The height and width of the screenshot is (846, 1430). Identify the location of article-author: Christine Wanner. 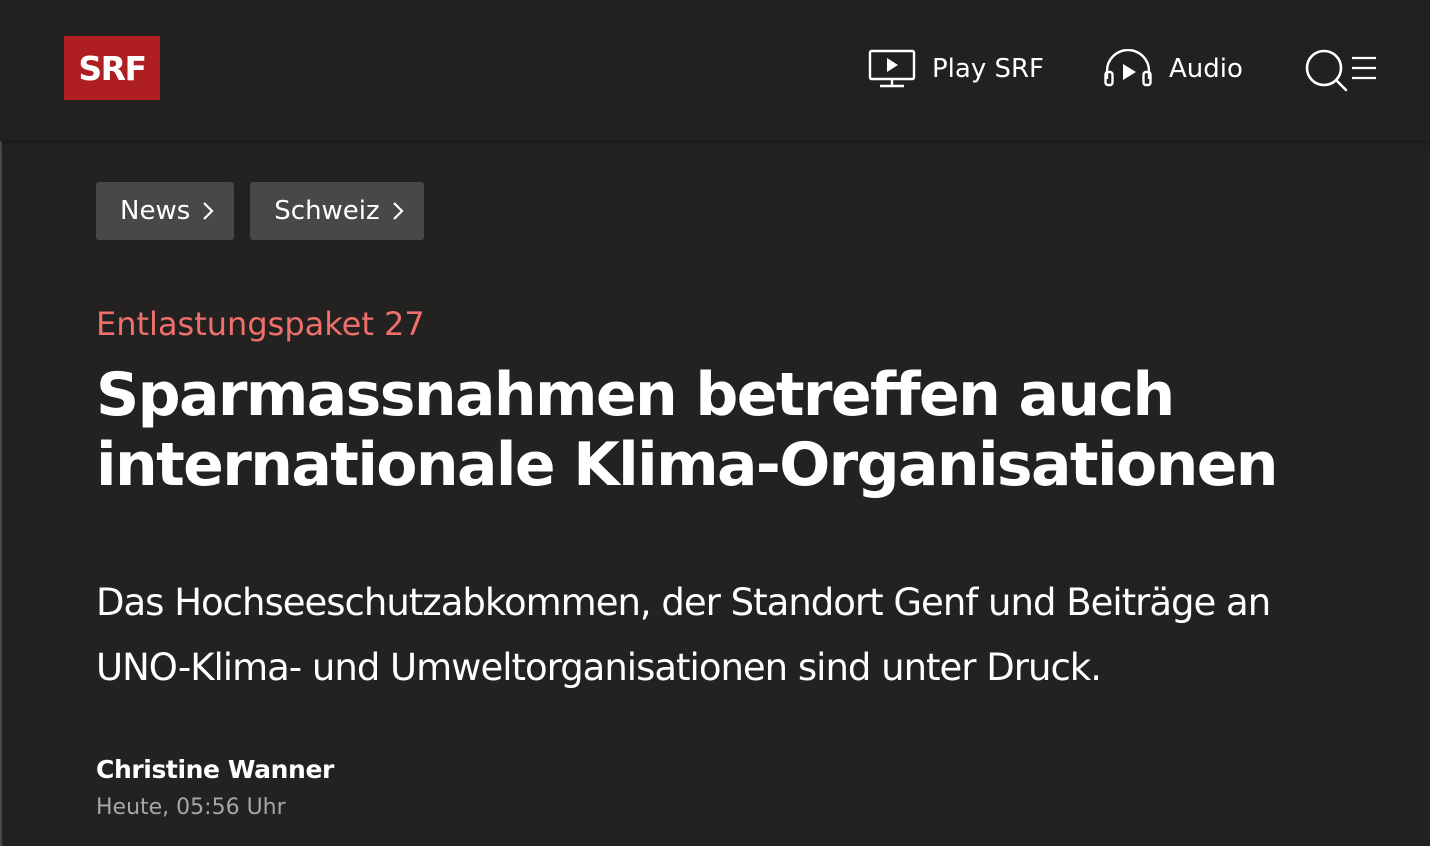
(215, 770).